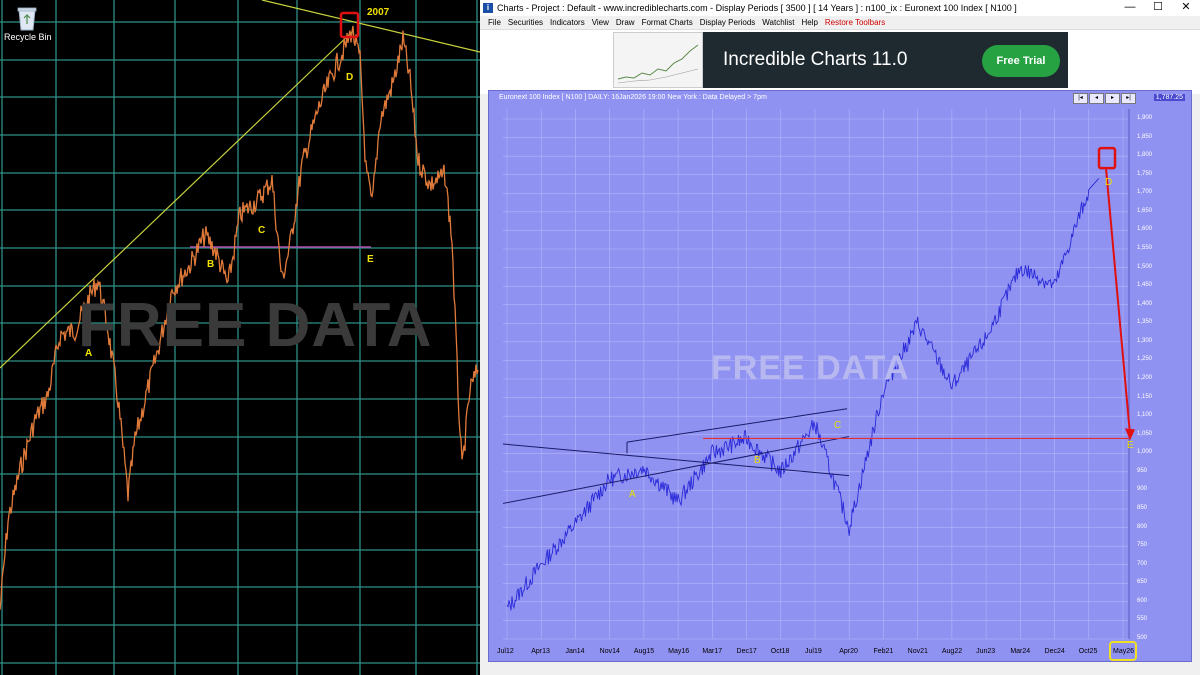  Describe the element at coordinates (1145, 396) in the screenshot. I see `y-tick-label: 1,150` at that location.